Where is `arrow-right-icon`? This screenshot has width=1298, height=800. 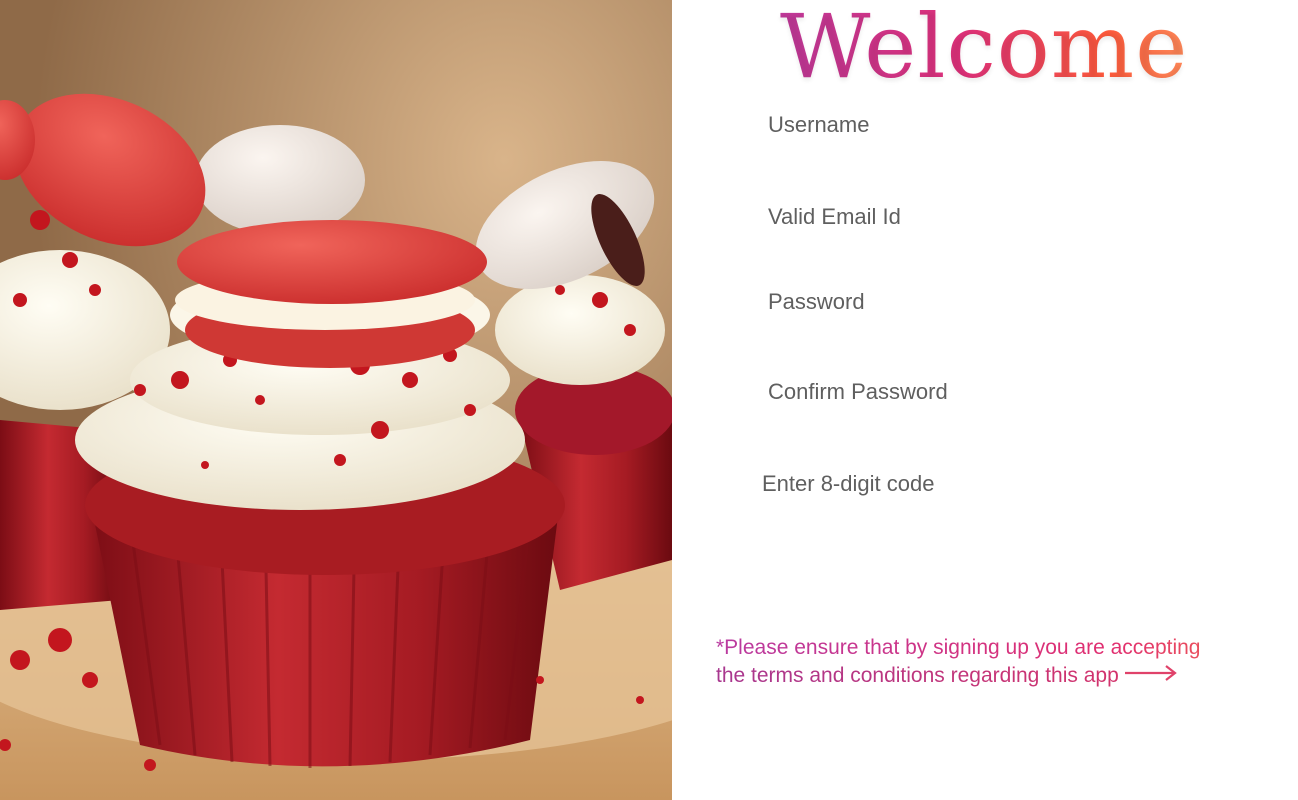 arrow-right-icon is located at coordinates (1151, 676).